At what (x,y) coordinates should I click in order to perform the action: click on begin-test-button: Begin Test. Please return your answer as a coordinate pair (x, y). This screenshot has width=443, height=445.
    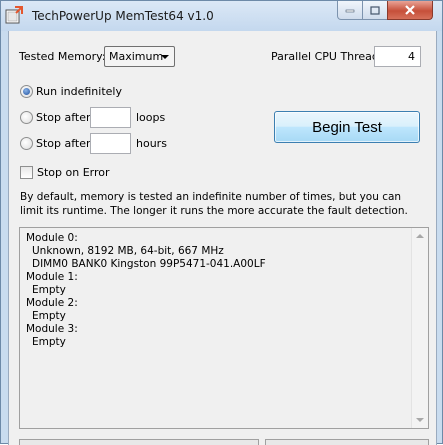
    Looking at the image, I should click on (347, 127).